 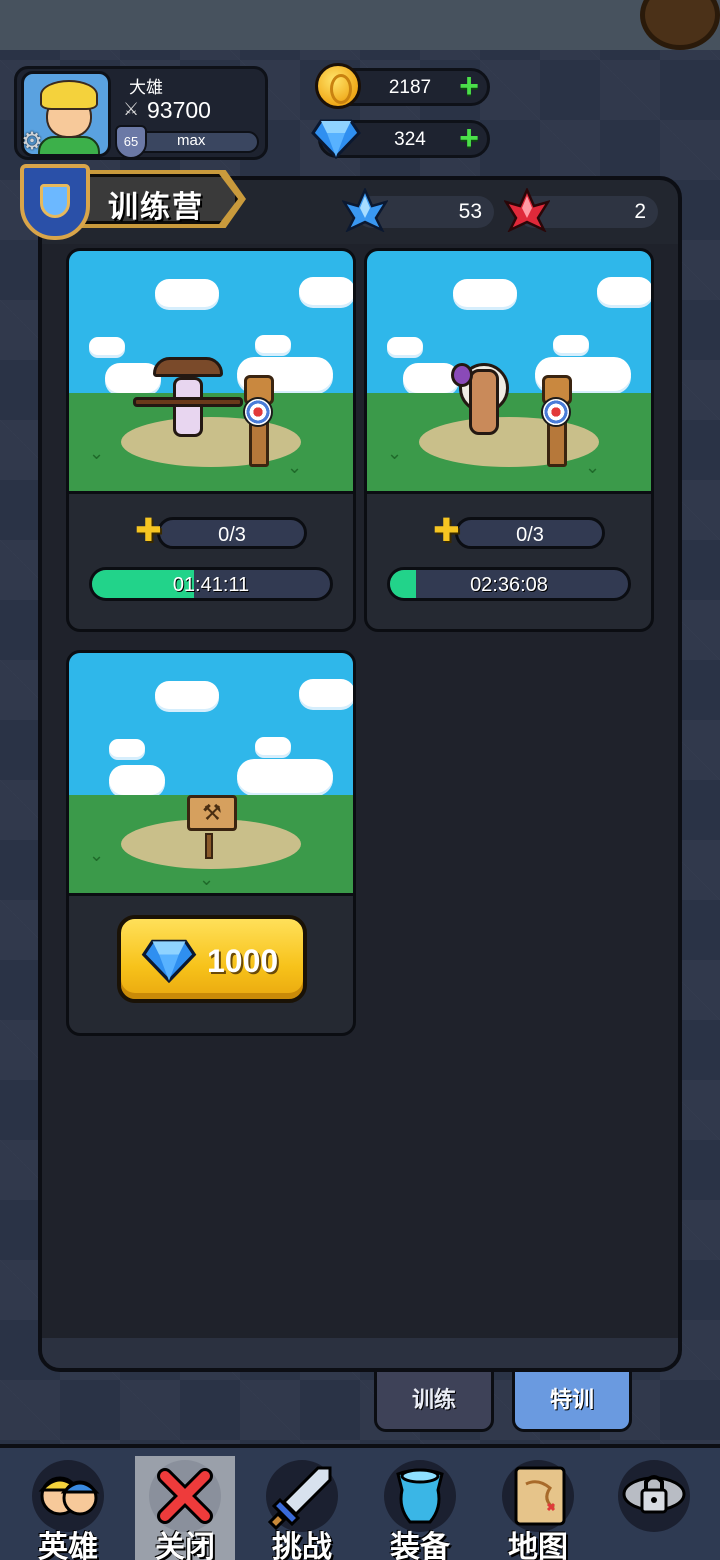 What do you see at coordinates (69, 145) in the screenshot?
I see `avatar-shirt` at bounding box center [69, 145].